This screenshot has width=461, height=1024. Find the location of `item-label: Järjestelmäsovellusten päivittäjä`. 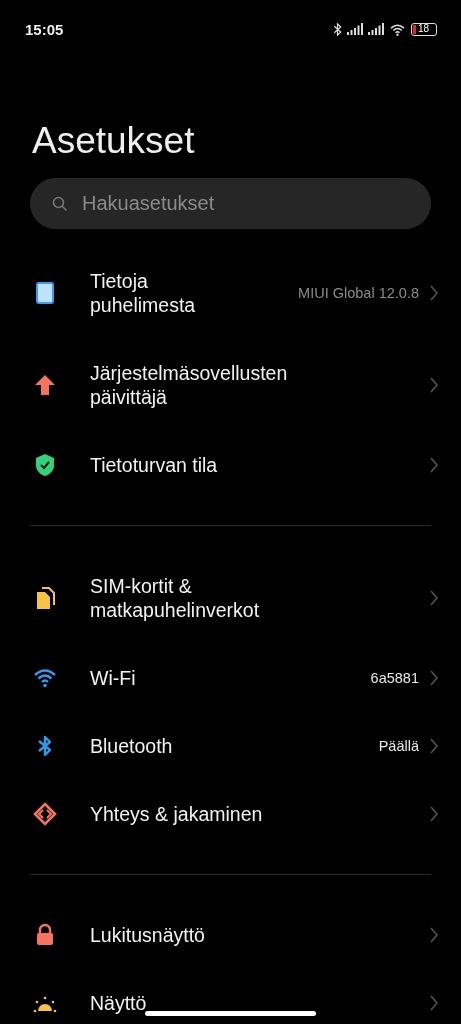

item-label: Järjestelmäsovellusten päivittäjä is located at coordinates (189, 385).